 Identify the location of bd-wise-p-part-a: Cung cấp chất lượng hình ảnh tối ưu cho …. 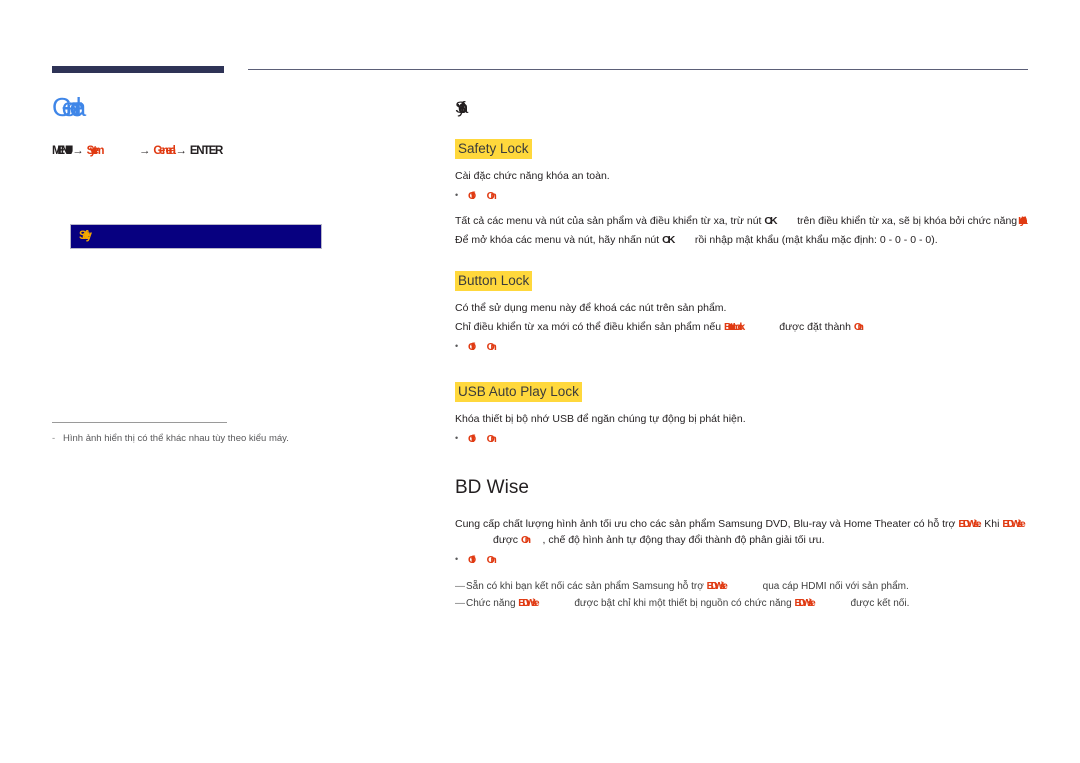
(705, 524).